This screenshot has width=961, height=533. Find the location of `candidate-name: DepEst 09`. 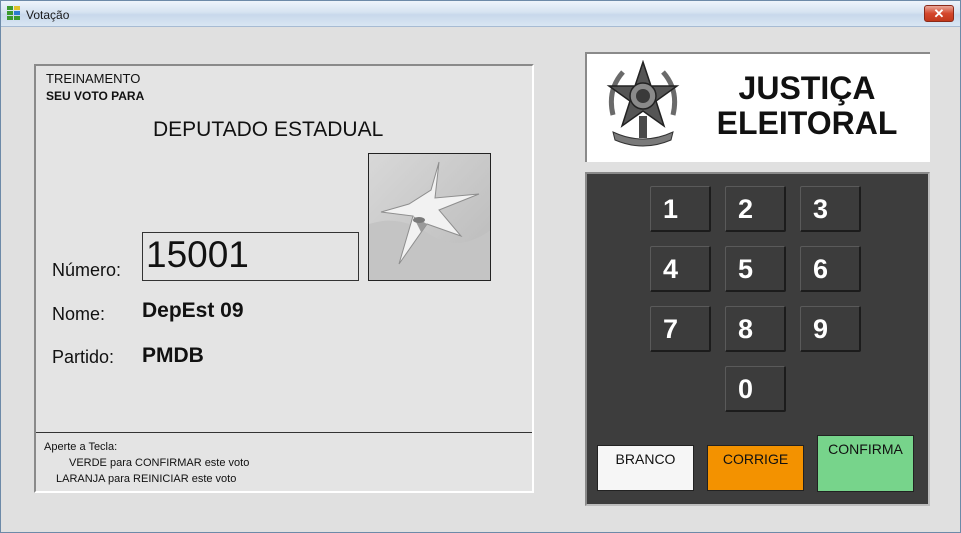

candidate-name: DepEst 09 is located at coordinates (193, 310).